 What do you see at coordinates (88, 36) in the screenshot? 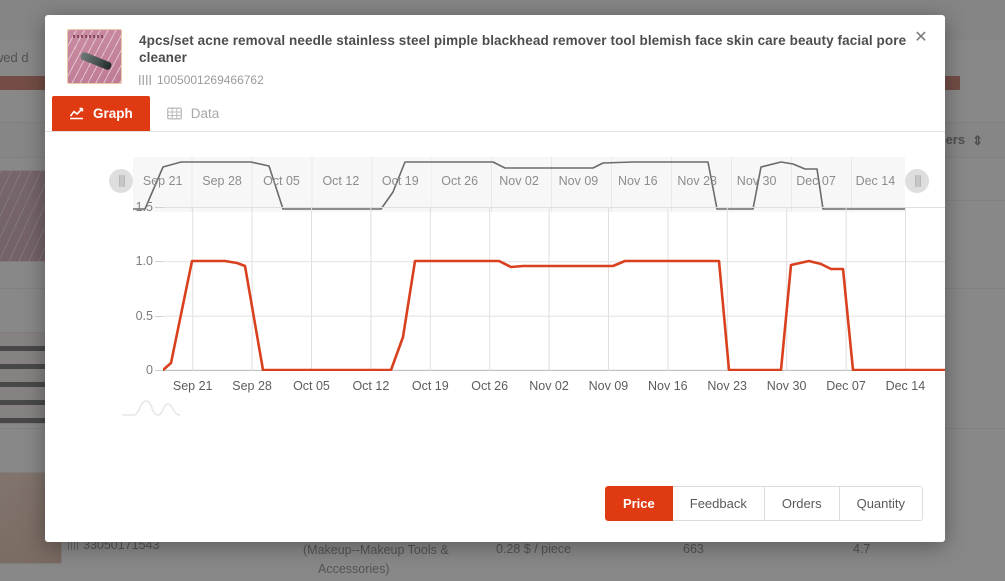
I see `thumbnail-caption-stripe` at bounding box center [88, 36].